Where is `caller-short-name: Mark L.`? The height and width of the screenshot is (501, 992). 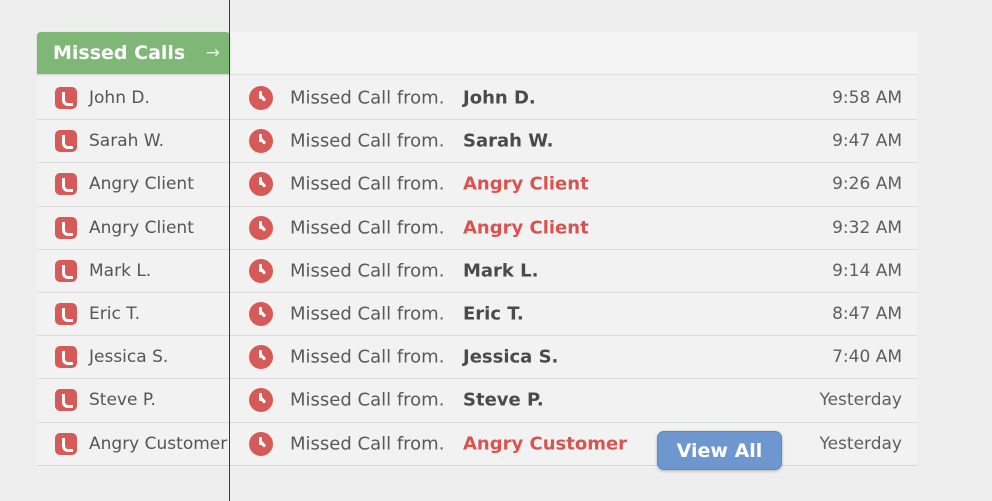
caller-short-name: Mark L. is located at coordinates (120, 270).